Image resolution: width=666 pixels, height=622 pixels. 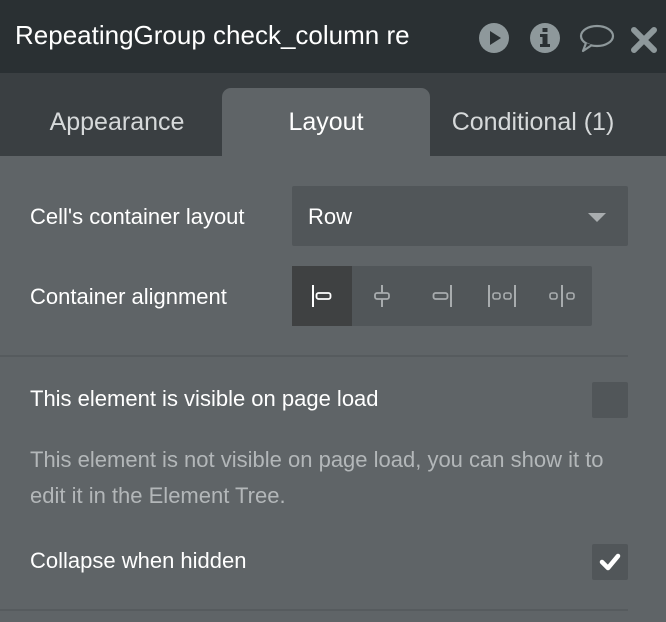 I want to click on collapse-when-hidden-checkbox, so click(x=610, y=562).